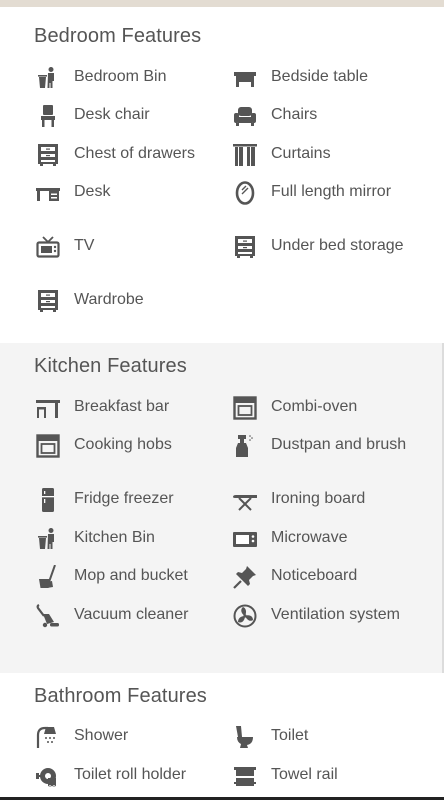 The height and width of the screenshot is (800, 444). I want to click on desk-icon, so click(48, 193).